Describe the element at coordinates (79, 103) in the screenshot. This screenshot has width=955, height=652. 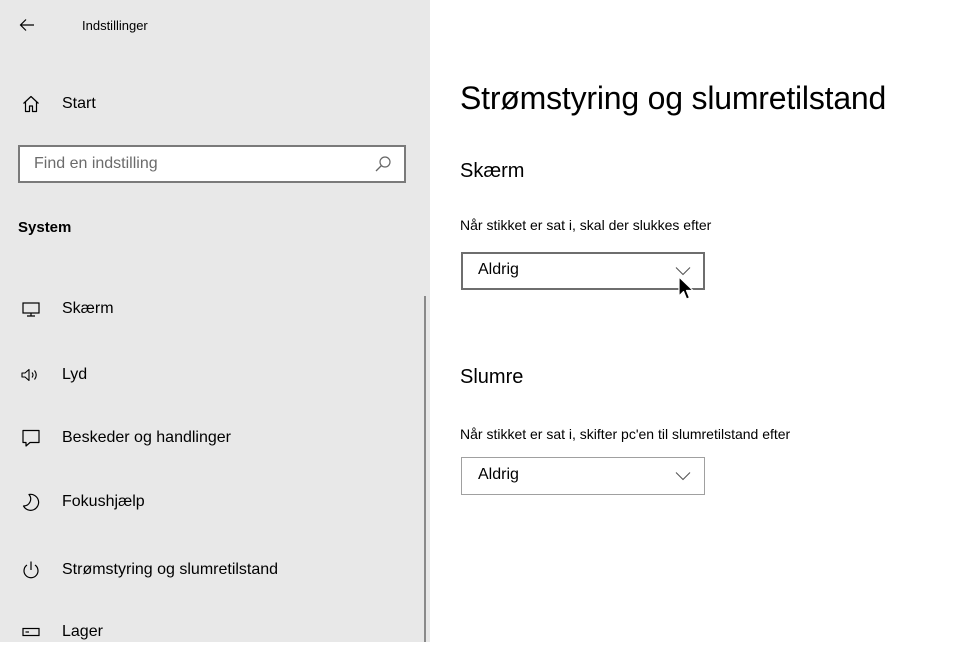
I see `sidebar-item-label: Start` at that location.